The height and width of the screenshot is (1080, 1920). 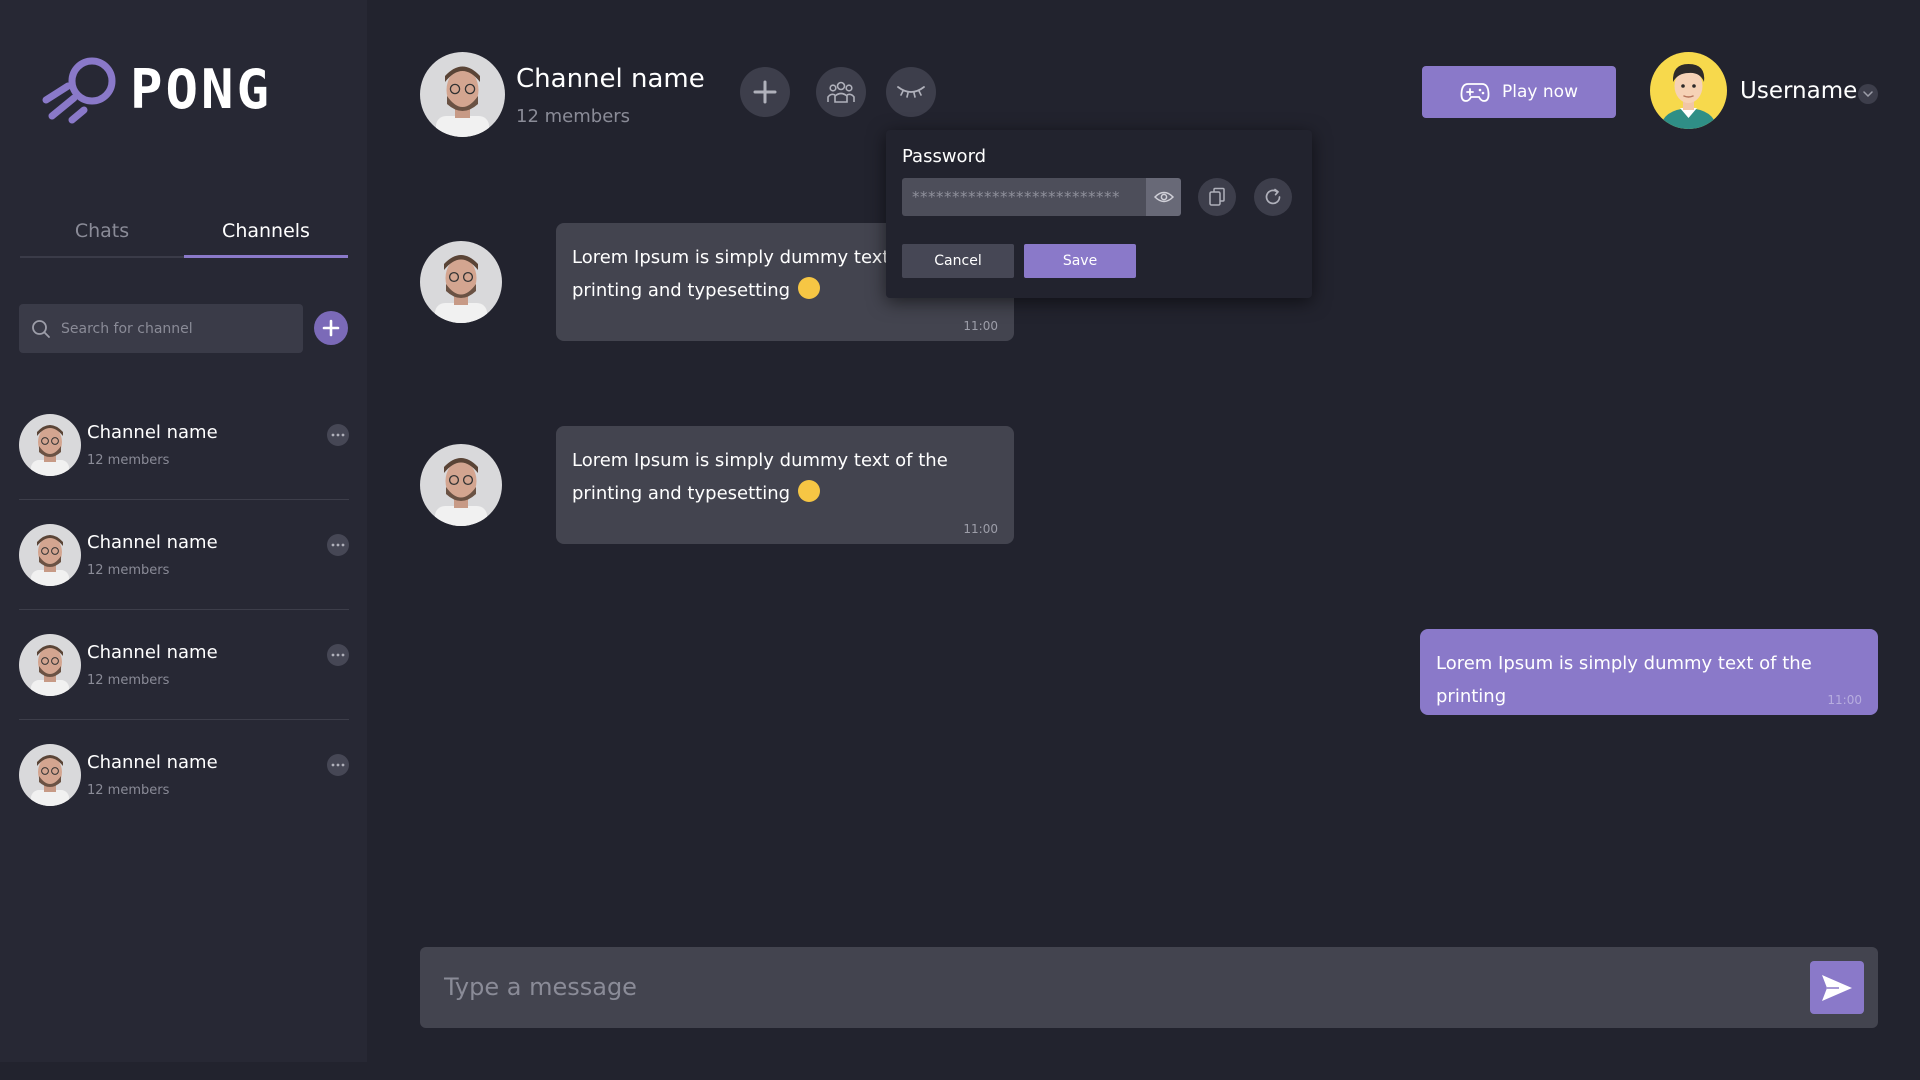 I want to click on cancel-button: Cancel, so click(x=958, y=261).